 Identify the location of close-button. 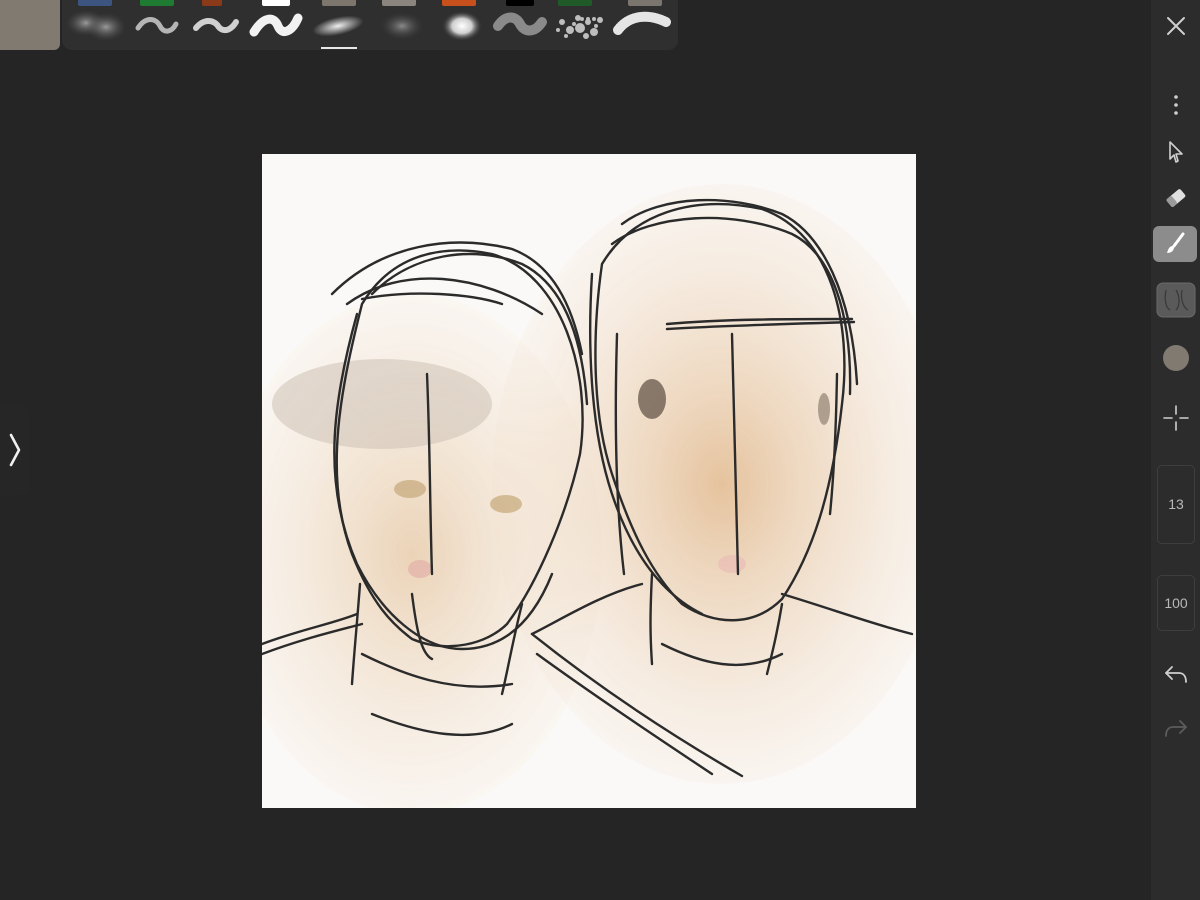
(1175, 26).